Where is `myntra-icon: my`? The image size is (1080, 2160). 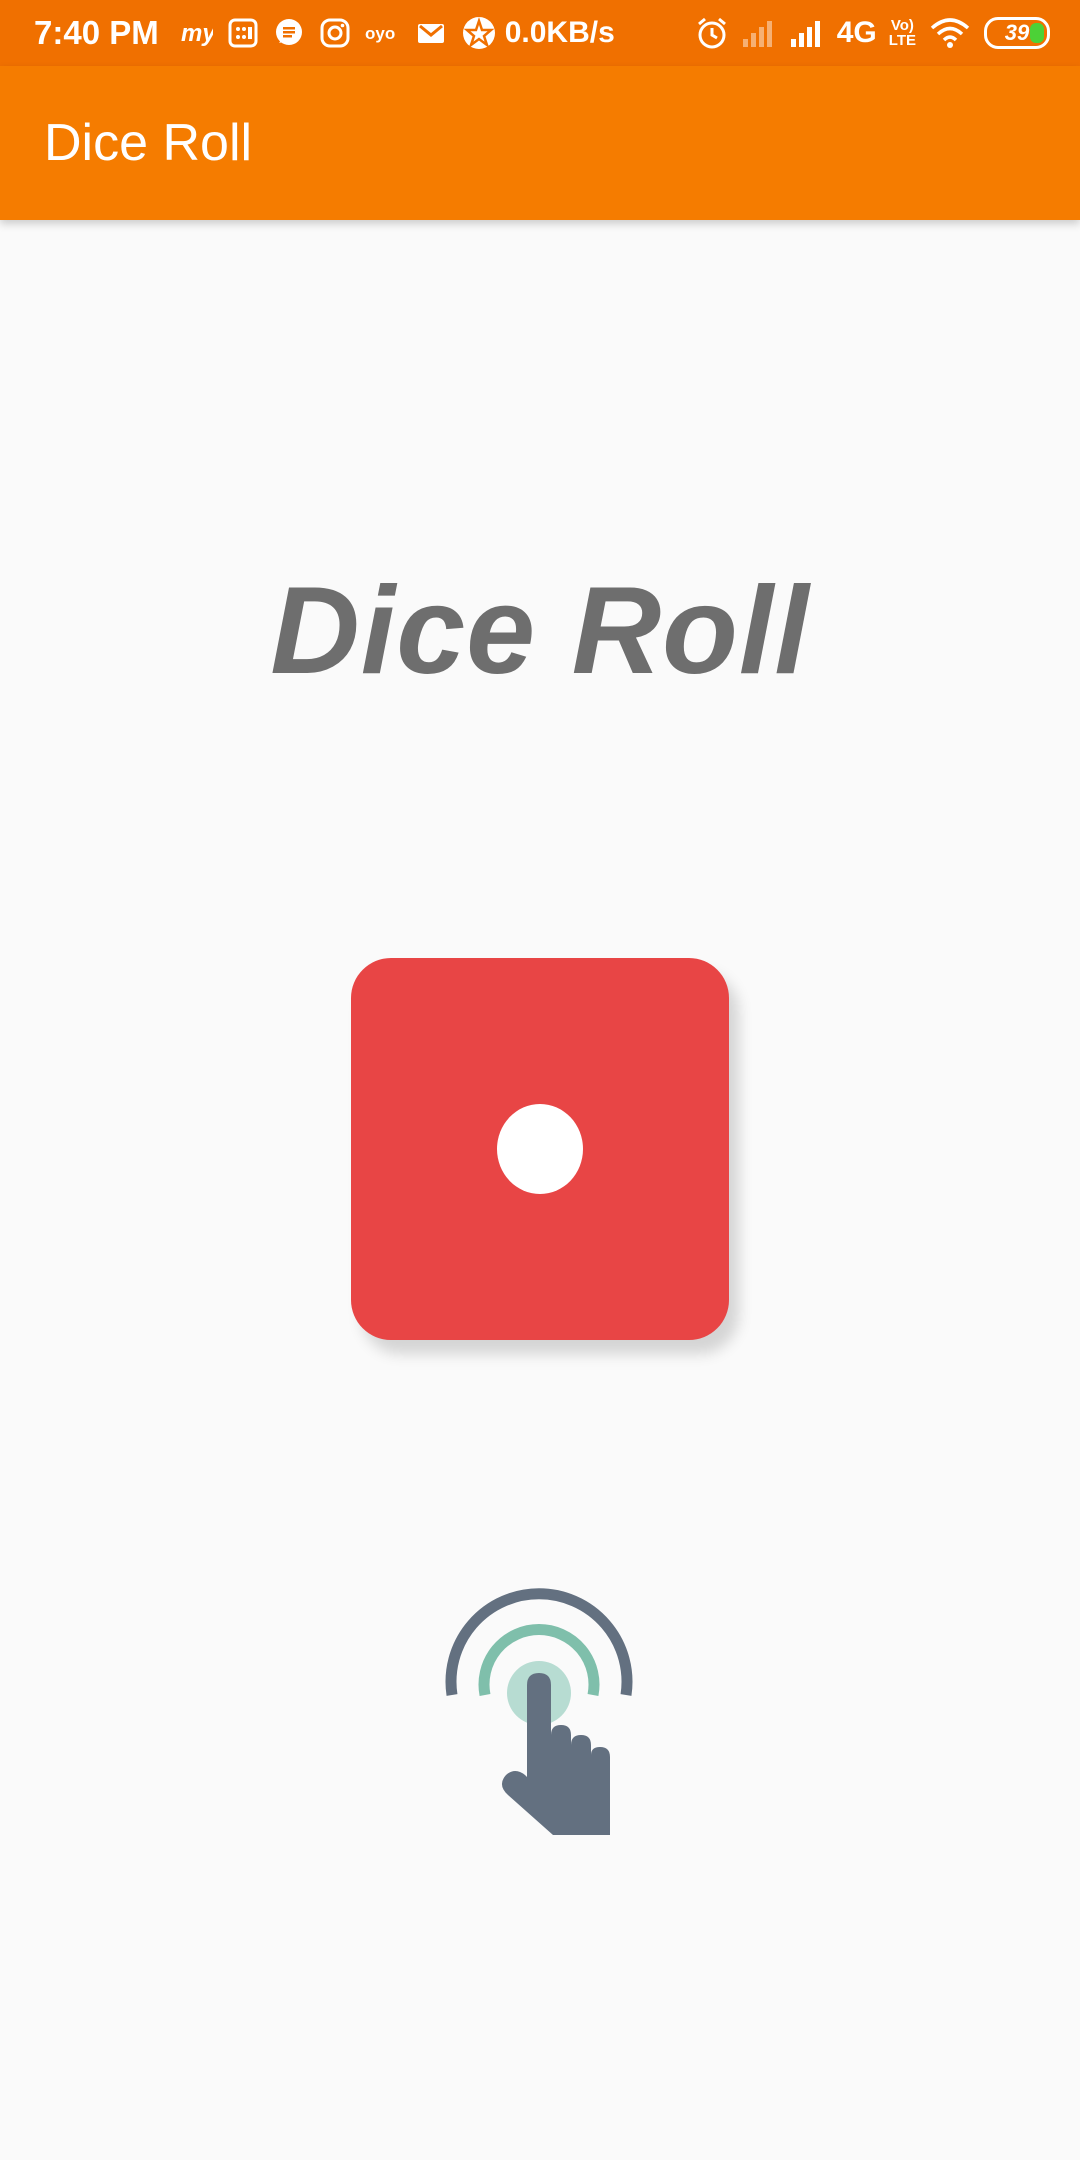 myntra-icon: my is located at coordinates (196, 33).